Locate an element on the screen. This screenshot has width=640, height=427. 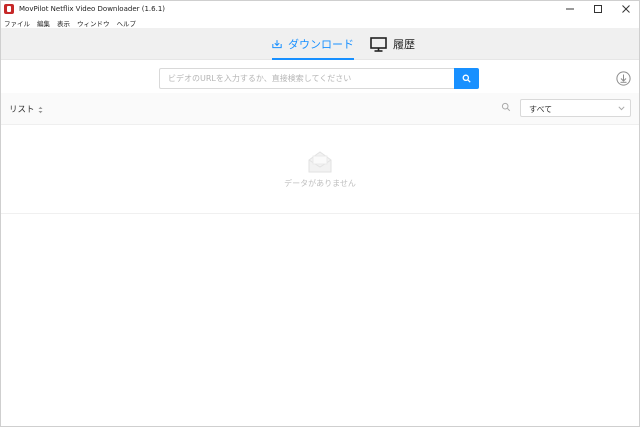
empty-state-text: データがありません is located at coordinates (320, 183).